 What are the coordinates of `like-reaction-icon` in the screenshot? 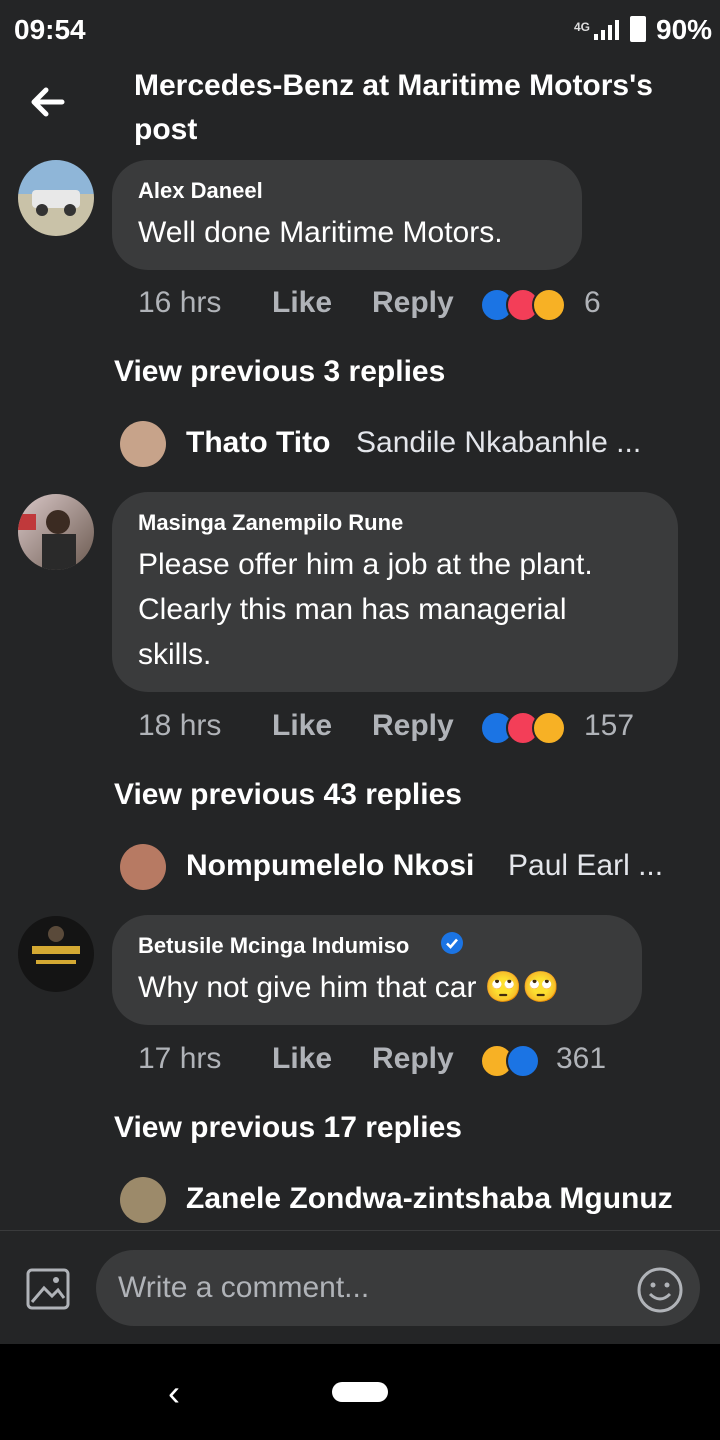 It's located at (523, 1061).